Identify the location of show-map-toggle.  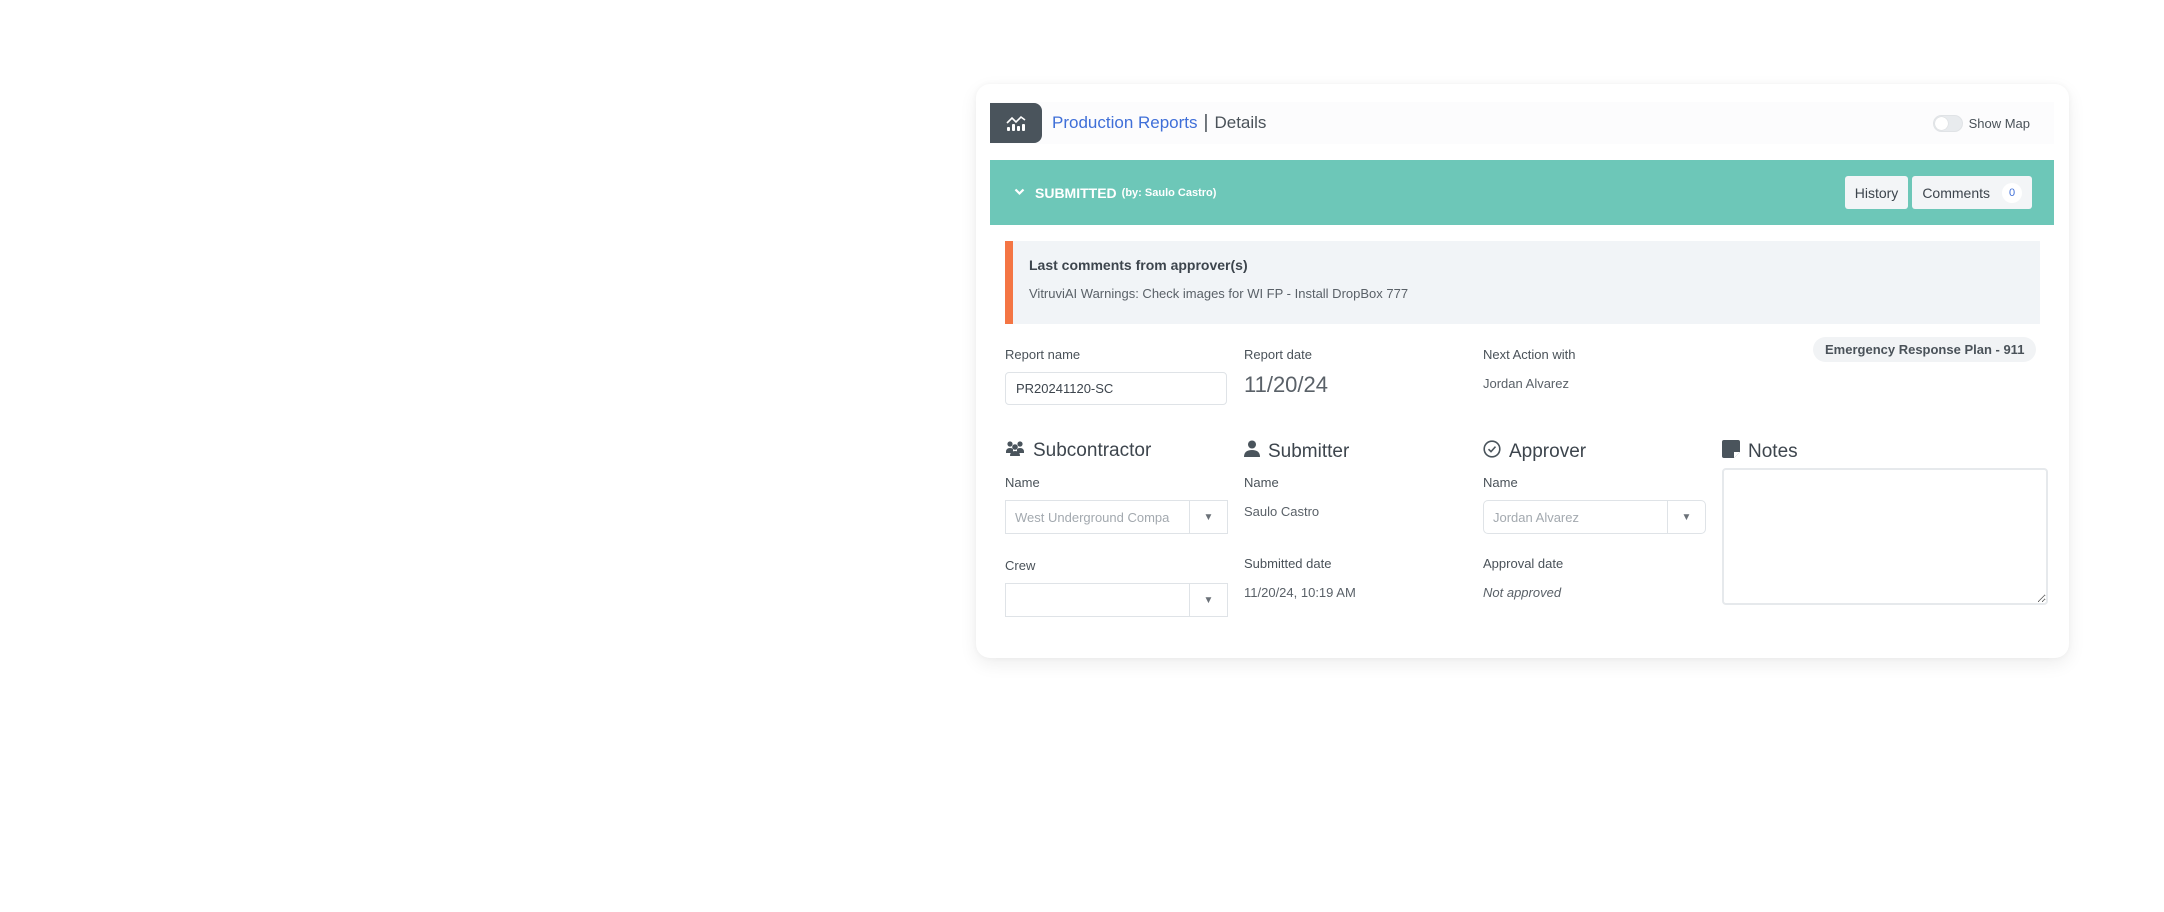
(1947, 123).